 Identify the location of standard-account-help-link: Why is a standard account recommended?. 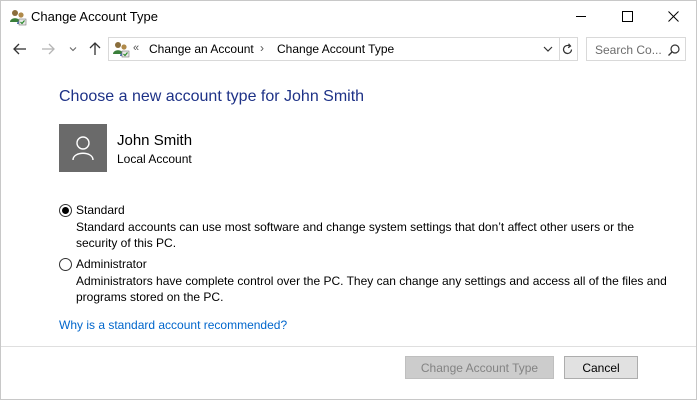
(173, 325).